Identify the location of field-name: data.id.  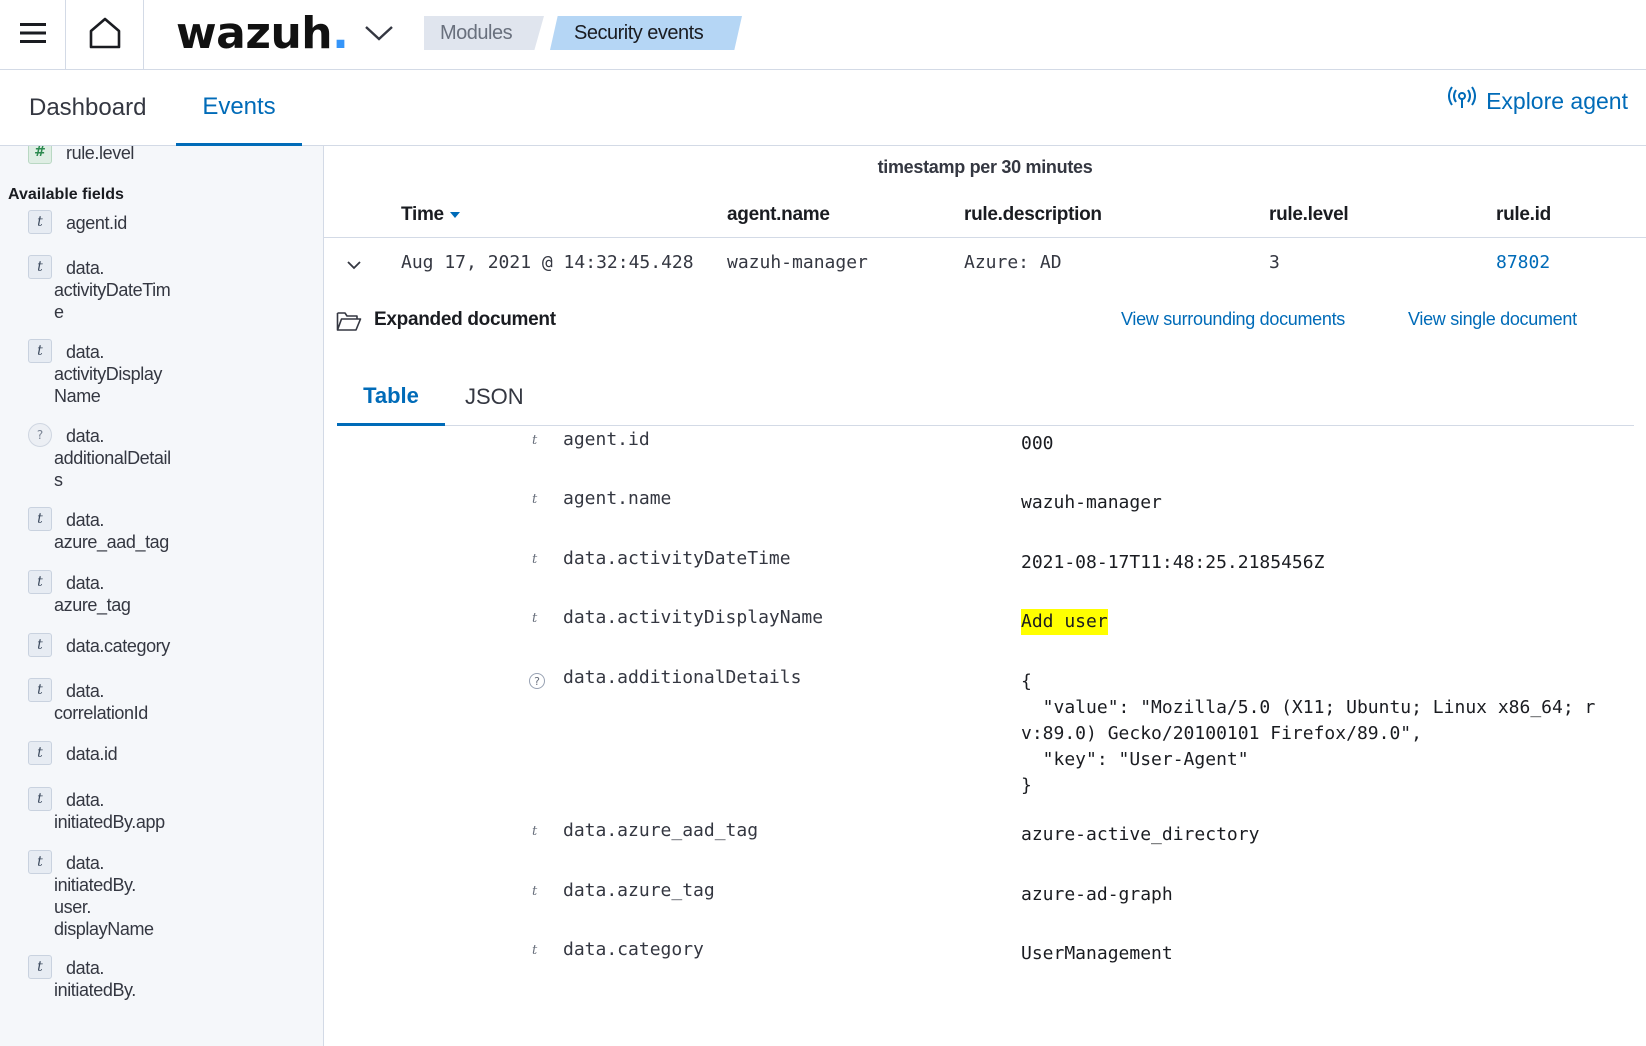
(92, 754).